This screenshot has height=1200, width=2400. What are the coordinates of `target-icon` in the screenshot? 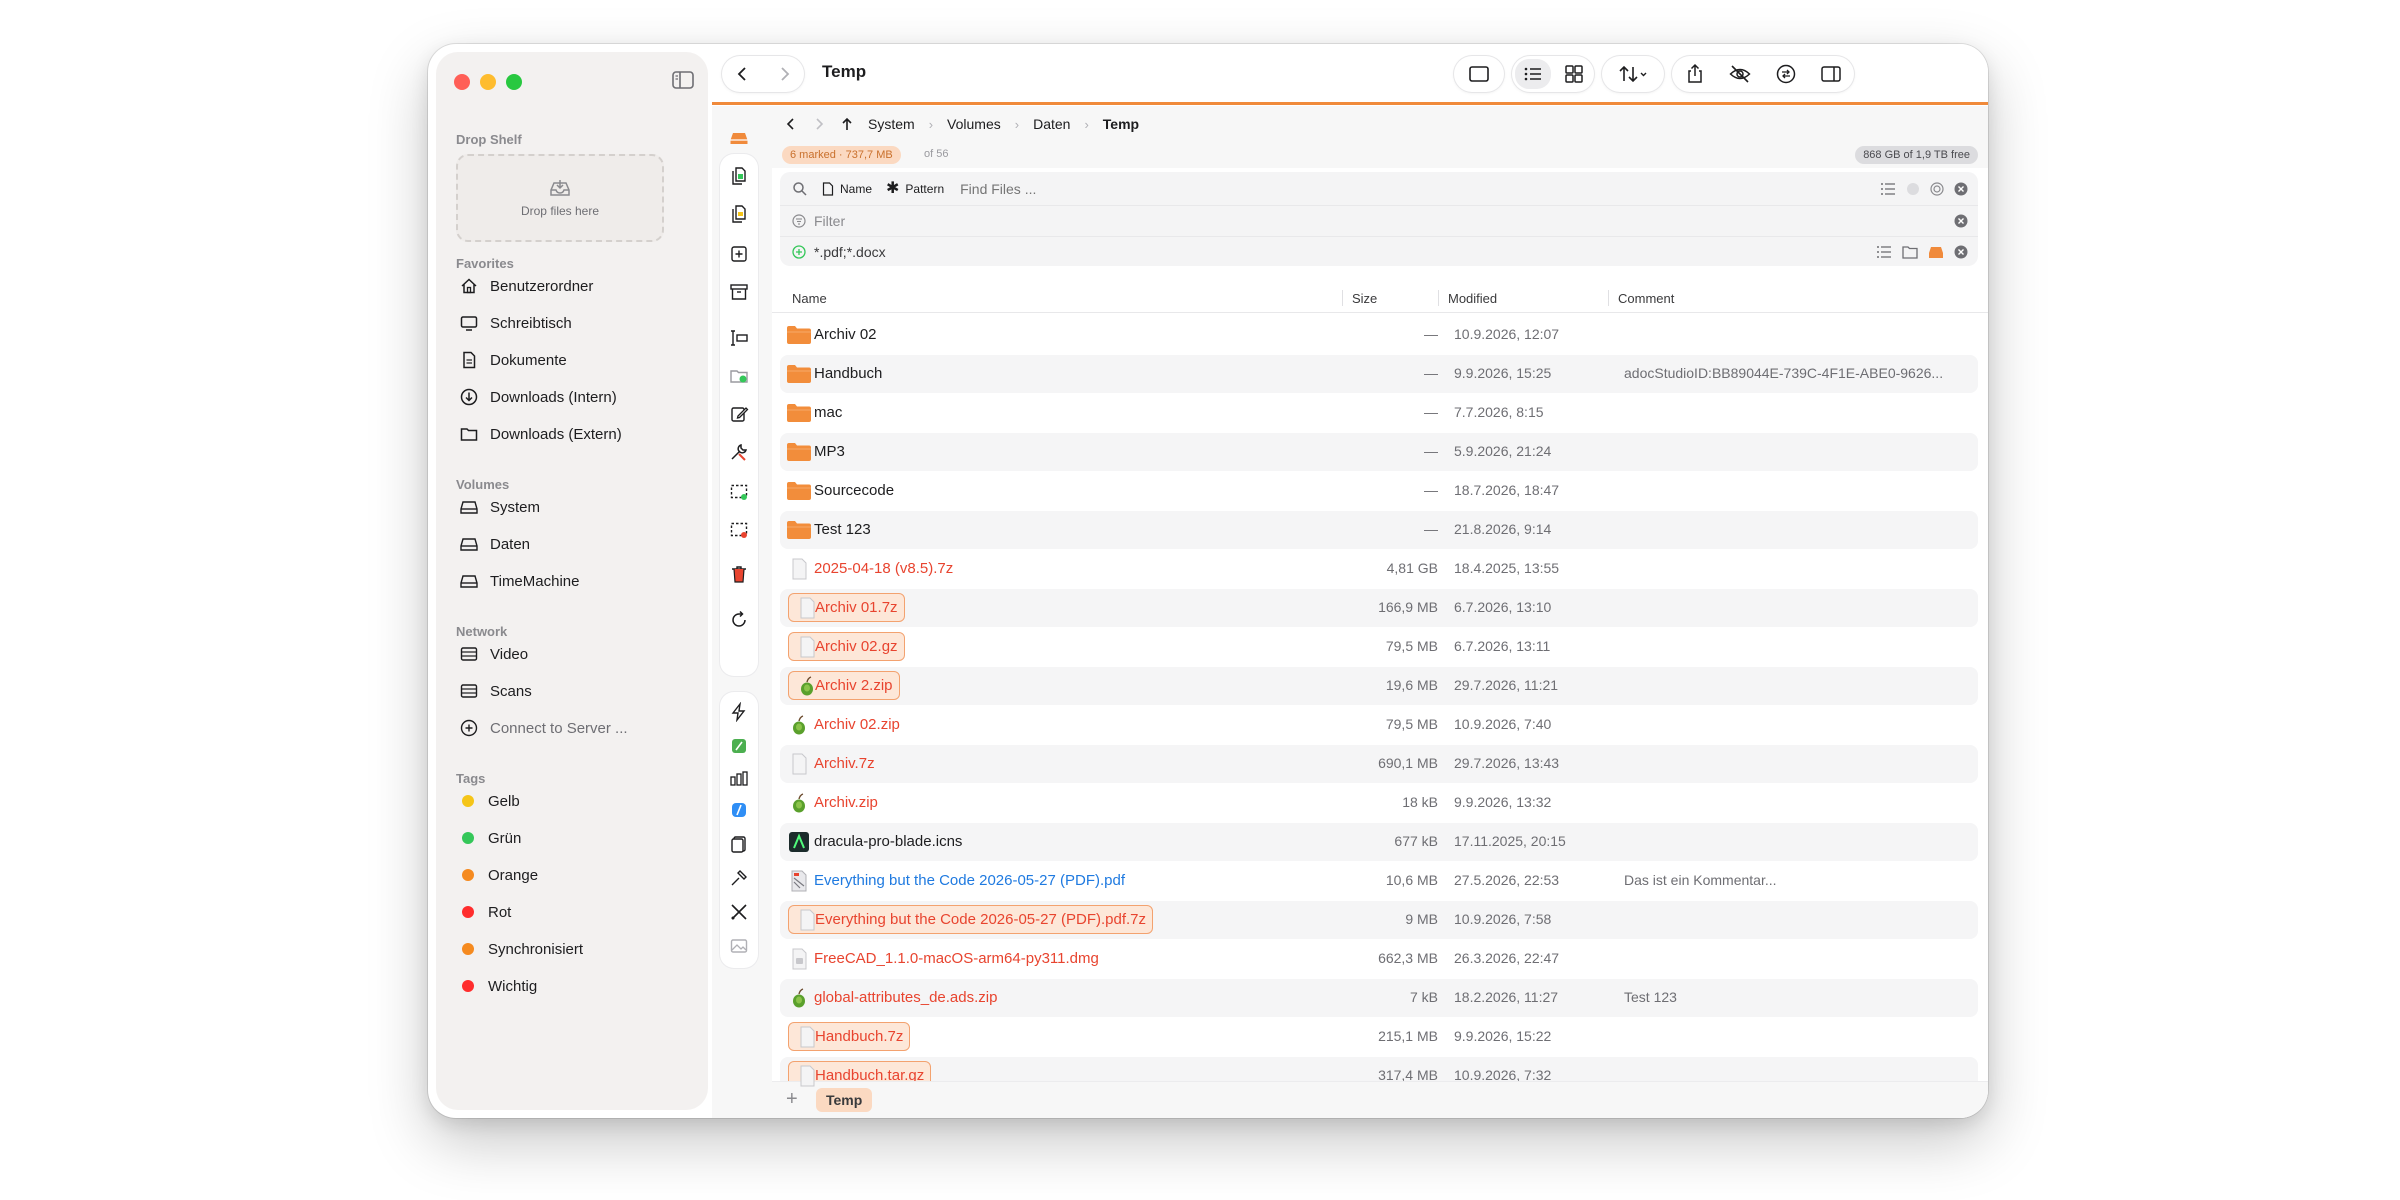 It's located at (1937, 189).